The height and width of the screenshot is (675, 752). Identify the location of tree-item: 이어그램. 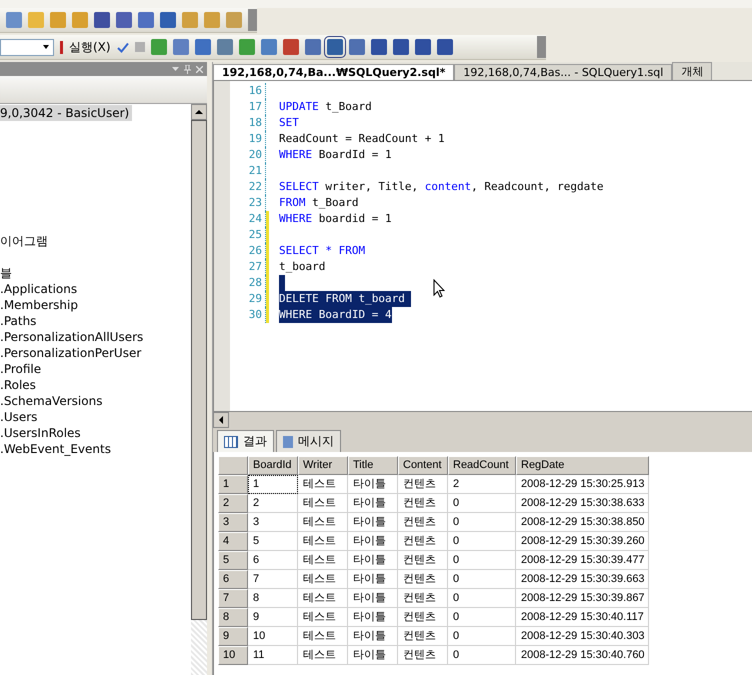
(25, 241).